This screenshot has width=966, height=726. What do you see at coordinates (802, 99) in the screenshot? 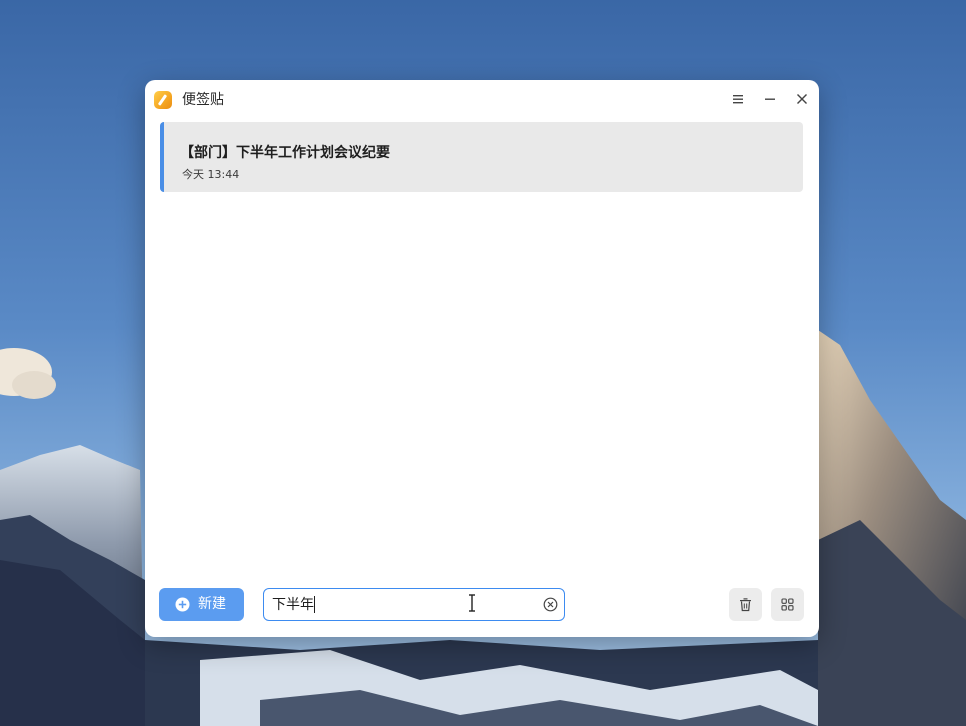
I see `close-icon` at bounding box center [802, 99].